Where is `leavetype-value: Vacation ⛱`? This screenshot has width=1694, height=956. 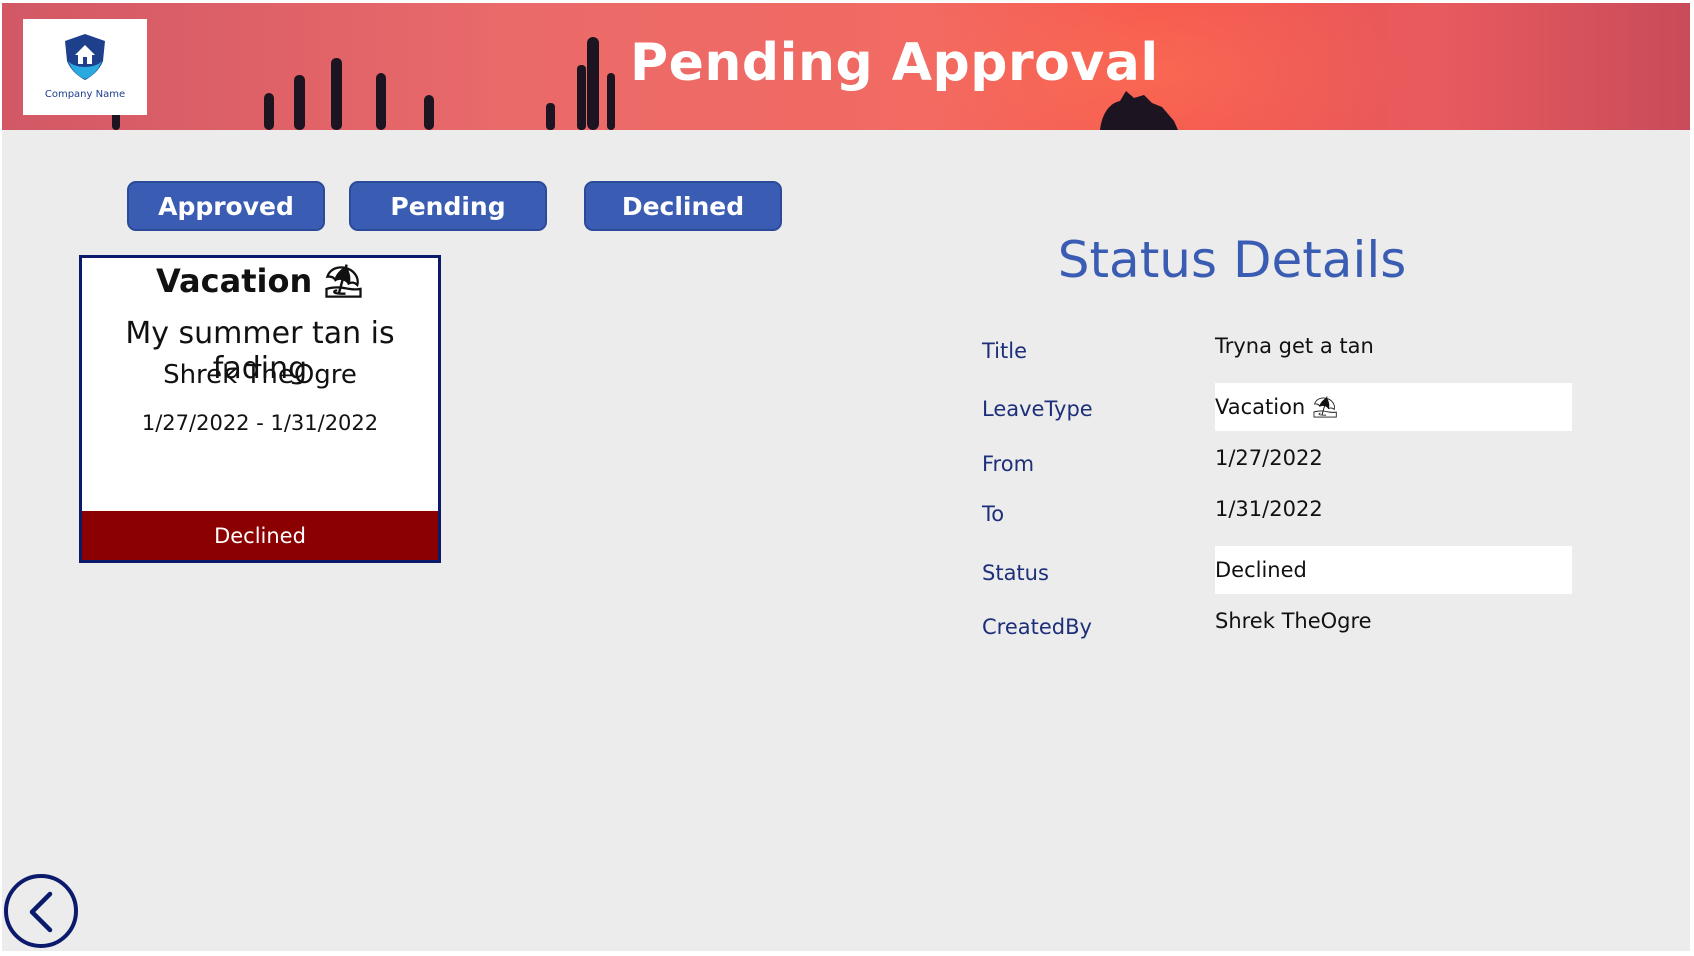 leavetype-value: Vacation ⛱ is located at coordinates (1393, 407).